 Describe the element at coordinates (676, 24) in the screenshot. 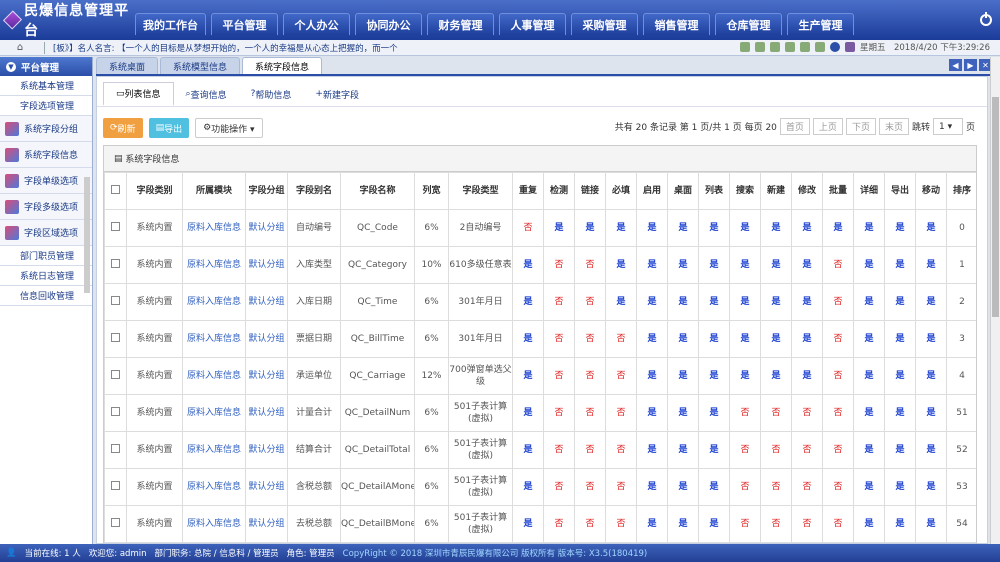

I see `nav-item-7: 销售管理` at that location.